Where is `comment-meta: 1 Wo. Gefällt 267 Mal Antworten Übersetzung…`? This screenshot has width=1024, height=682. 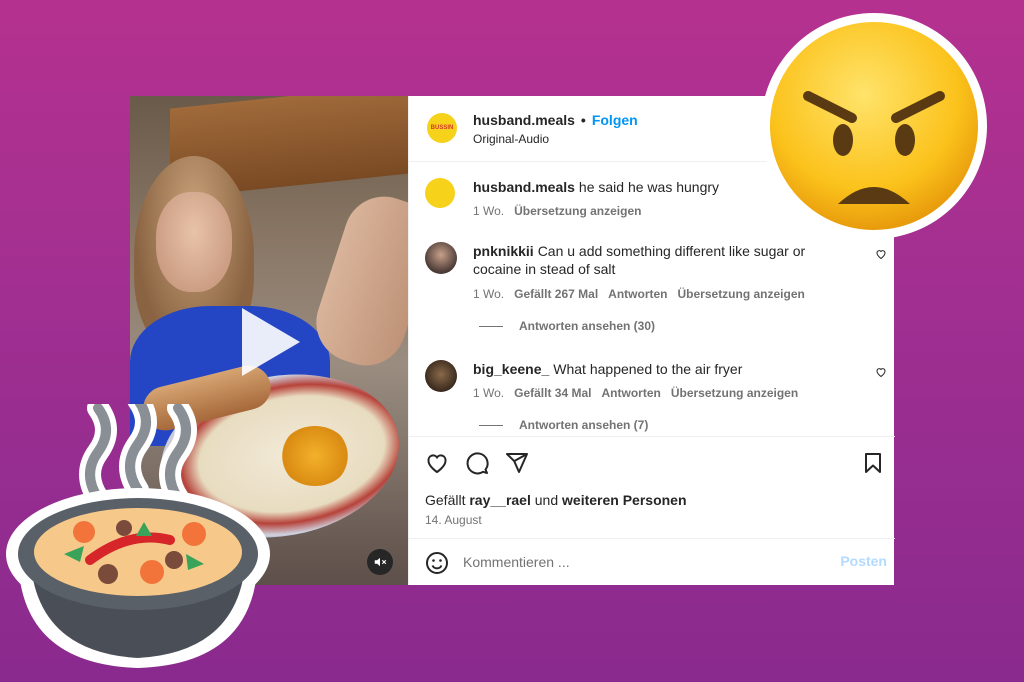 comment-meta: 1 Wo. Gefällt 267 Mal Antworten Übersetzung… is located at coordinates (644, 294).